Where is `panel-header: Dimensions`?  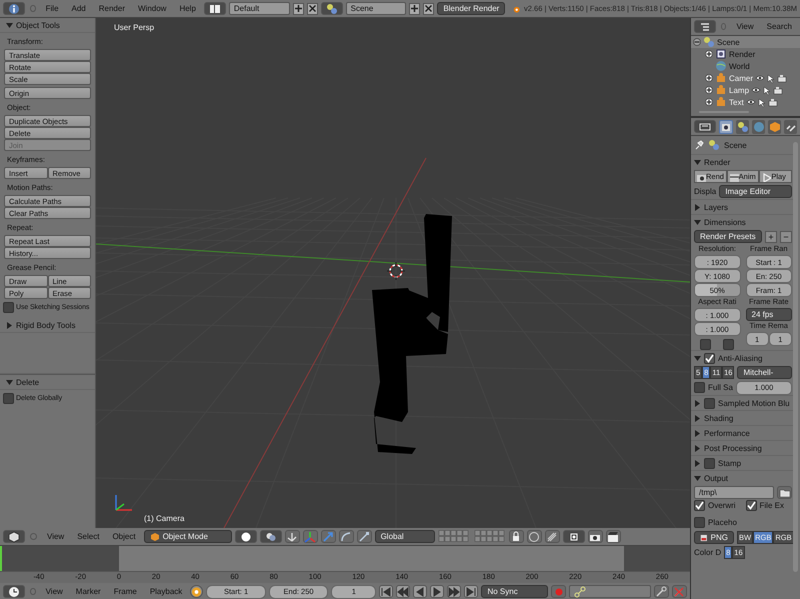
panel-header: Dimensions is located at coordinates (725, 222).